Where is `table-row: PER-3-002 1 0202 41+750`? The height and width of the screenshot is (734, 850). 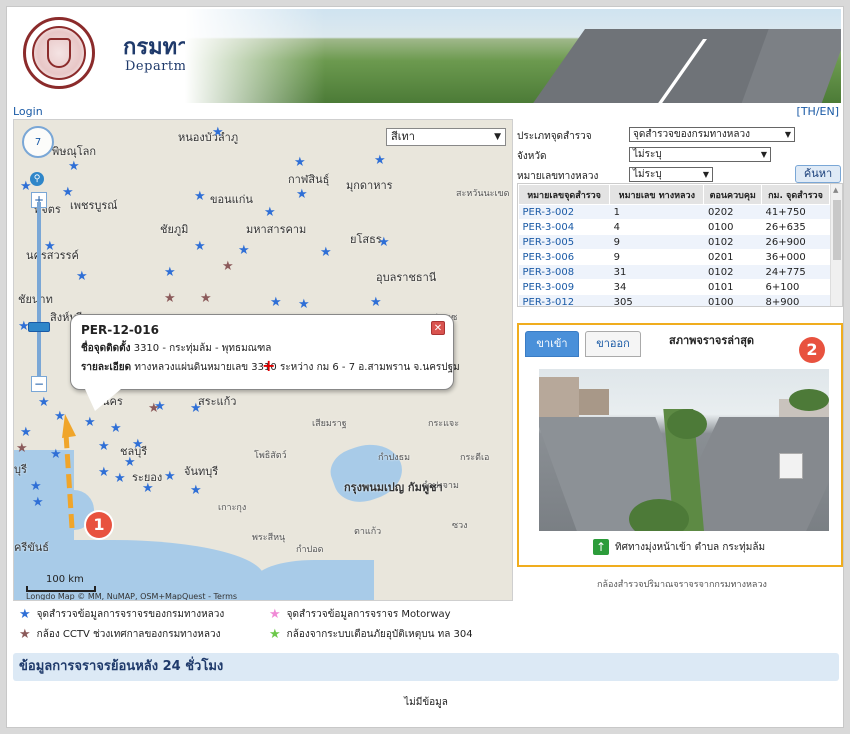
table-row: PER-3-002 1 0202 41+750 is located at coordinates (674, 212).